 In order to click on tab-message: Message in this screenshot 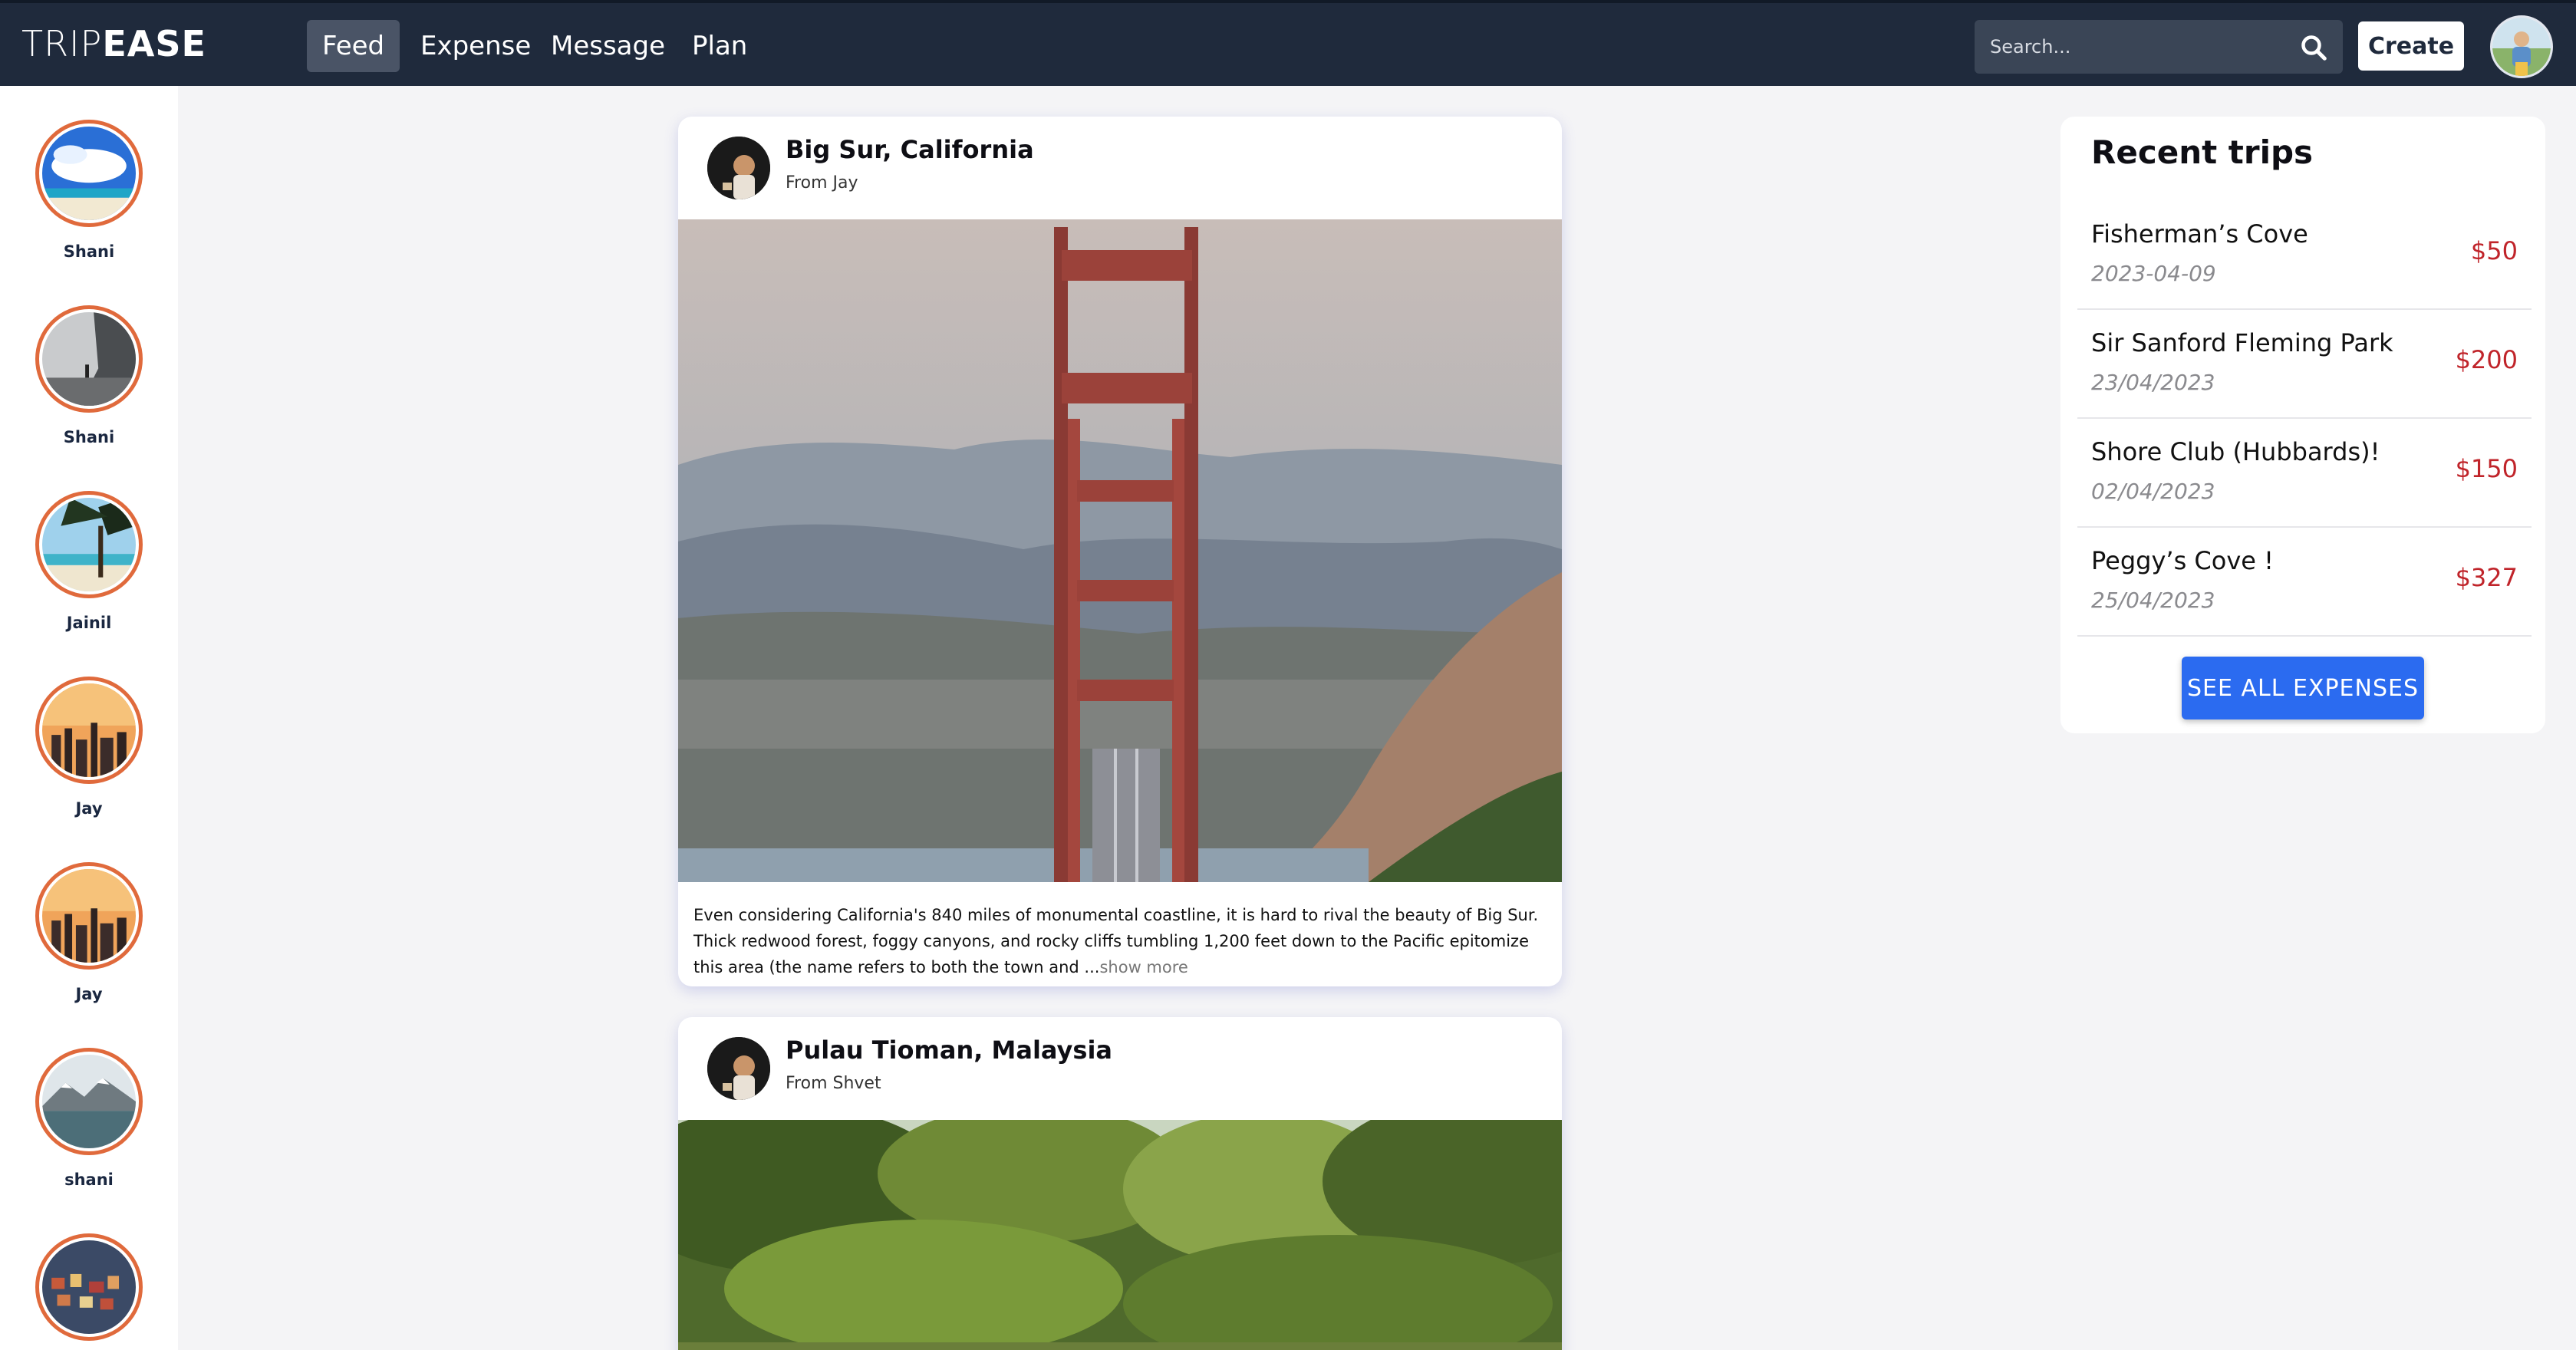, I will do `click(607, 46)`.